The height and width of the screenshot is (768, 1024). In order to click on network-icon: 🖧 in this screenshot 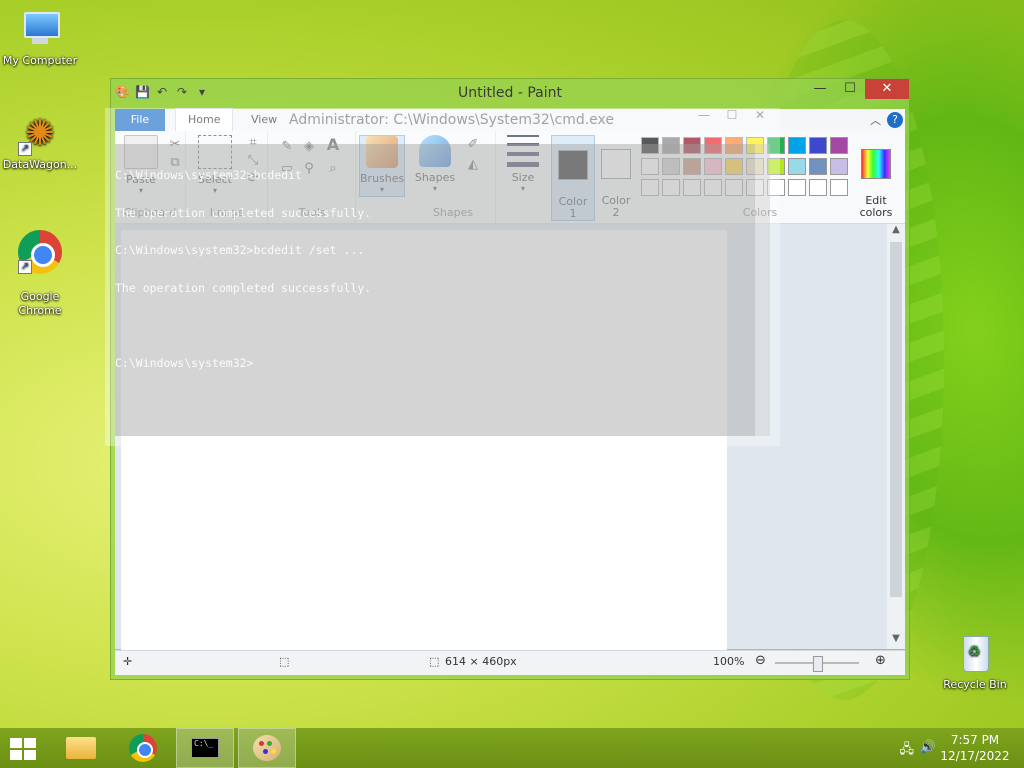, I will do `click(907, 751)`.